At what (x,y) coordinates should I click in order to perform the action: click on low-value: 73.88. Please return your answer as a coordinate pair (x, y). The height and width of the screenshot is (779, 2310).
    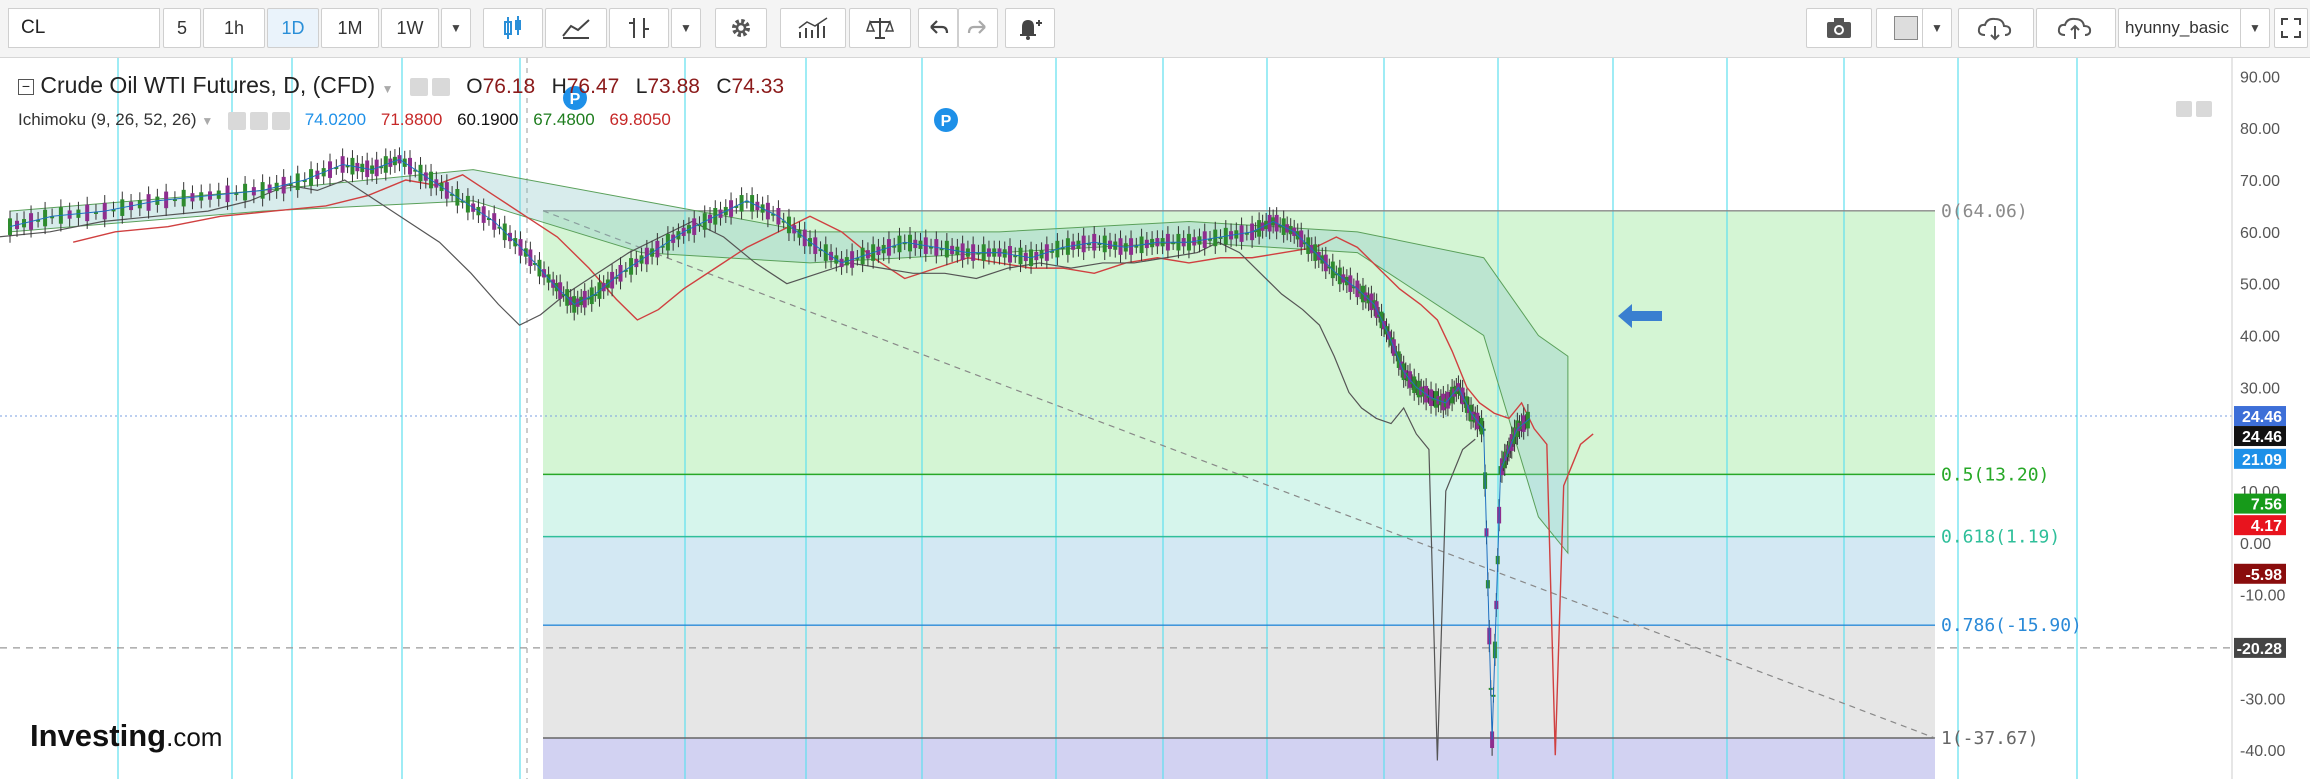
    Looking at the image, I should click on (673, 86).